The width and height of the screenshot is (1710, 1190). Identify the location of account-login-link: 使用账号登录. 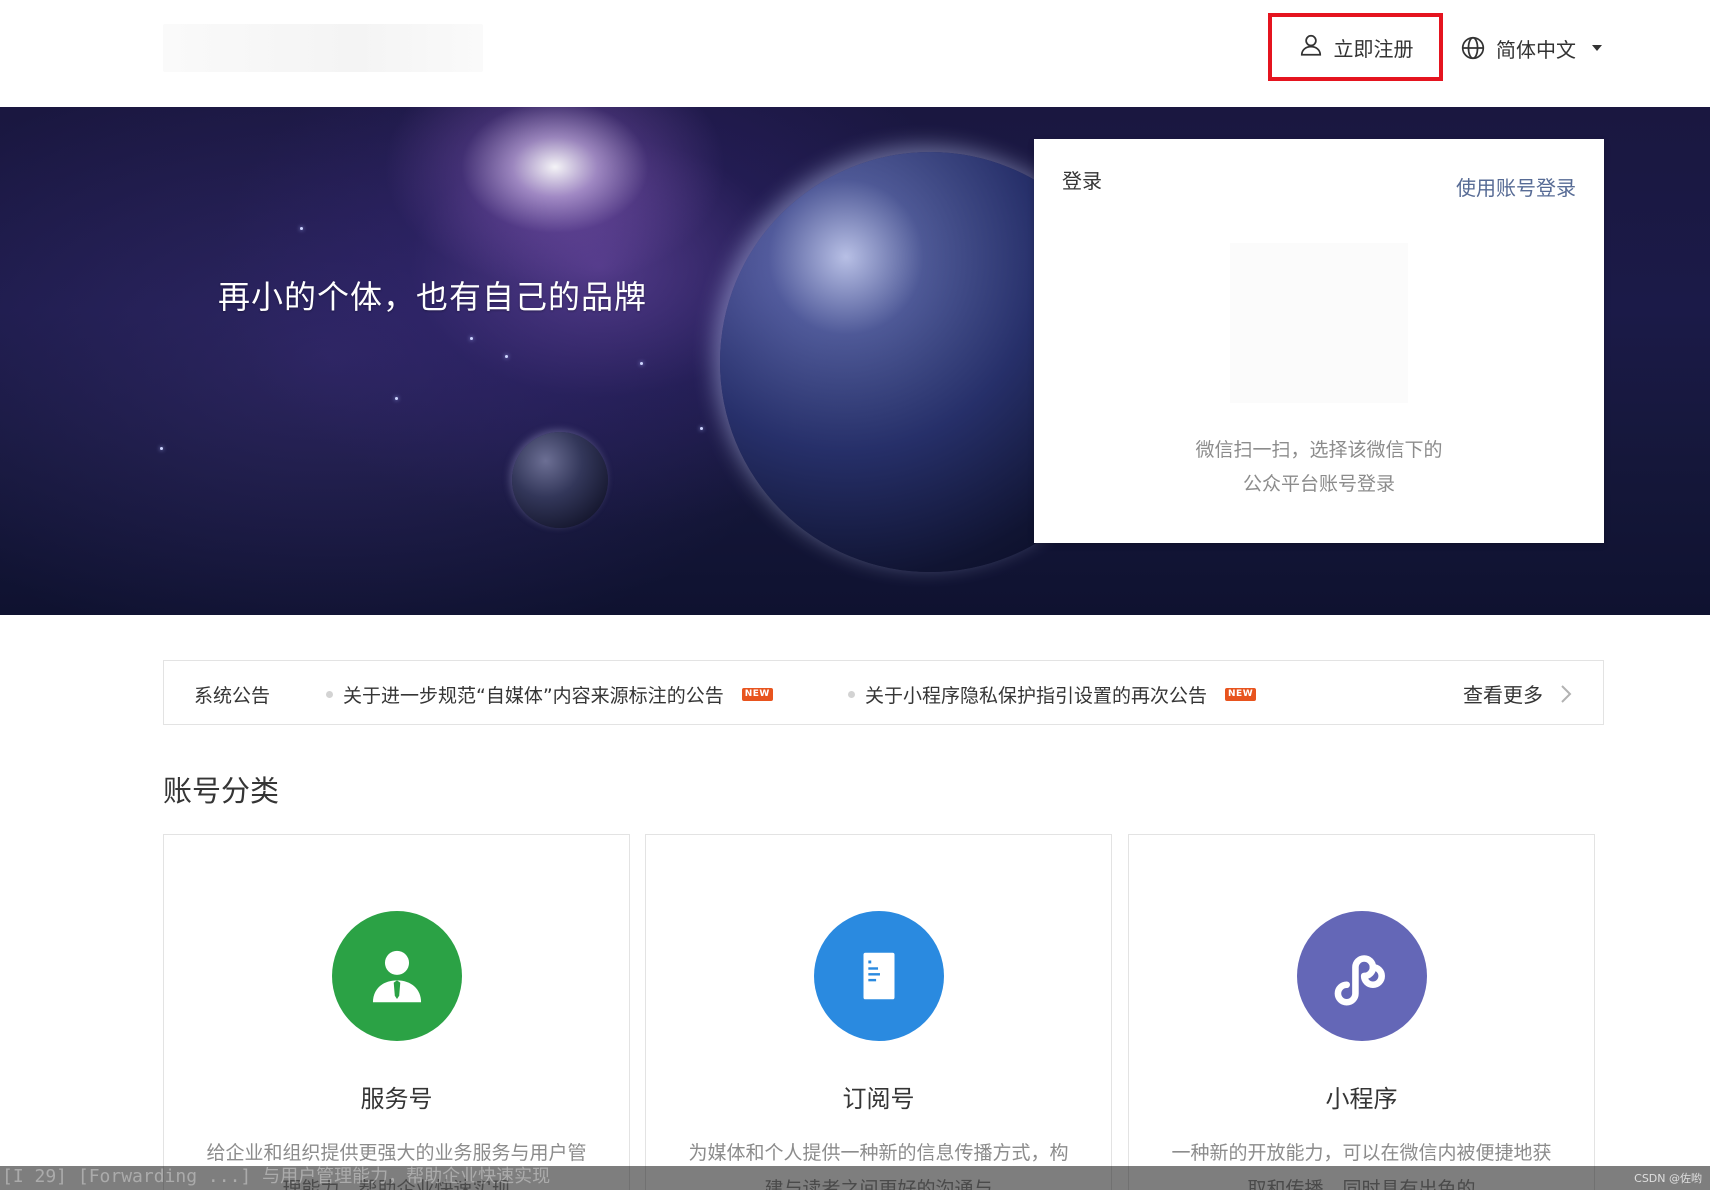
(1516, 186).